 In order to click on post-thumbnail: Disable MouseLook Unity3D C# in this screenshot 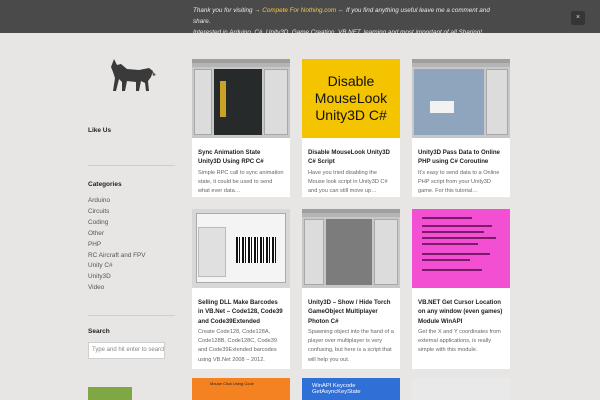, I will do `click(351, 98)`.